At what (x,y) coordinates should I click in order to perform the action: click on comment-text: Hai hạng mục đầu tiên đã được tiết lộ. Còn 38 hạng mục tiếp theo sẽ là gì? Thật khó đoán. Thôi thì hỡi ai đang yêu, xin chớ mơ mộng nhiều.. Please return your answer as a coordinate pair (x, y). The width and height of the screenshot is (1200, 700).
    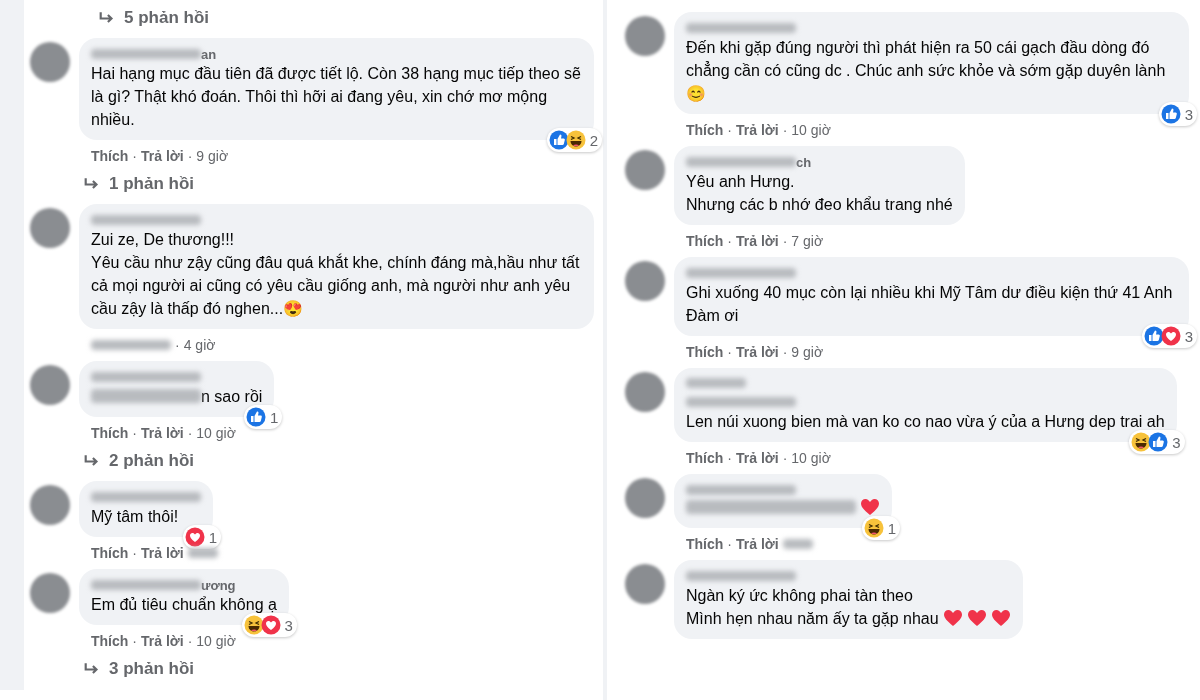
    Looking at the image, I should click on (336, 97).